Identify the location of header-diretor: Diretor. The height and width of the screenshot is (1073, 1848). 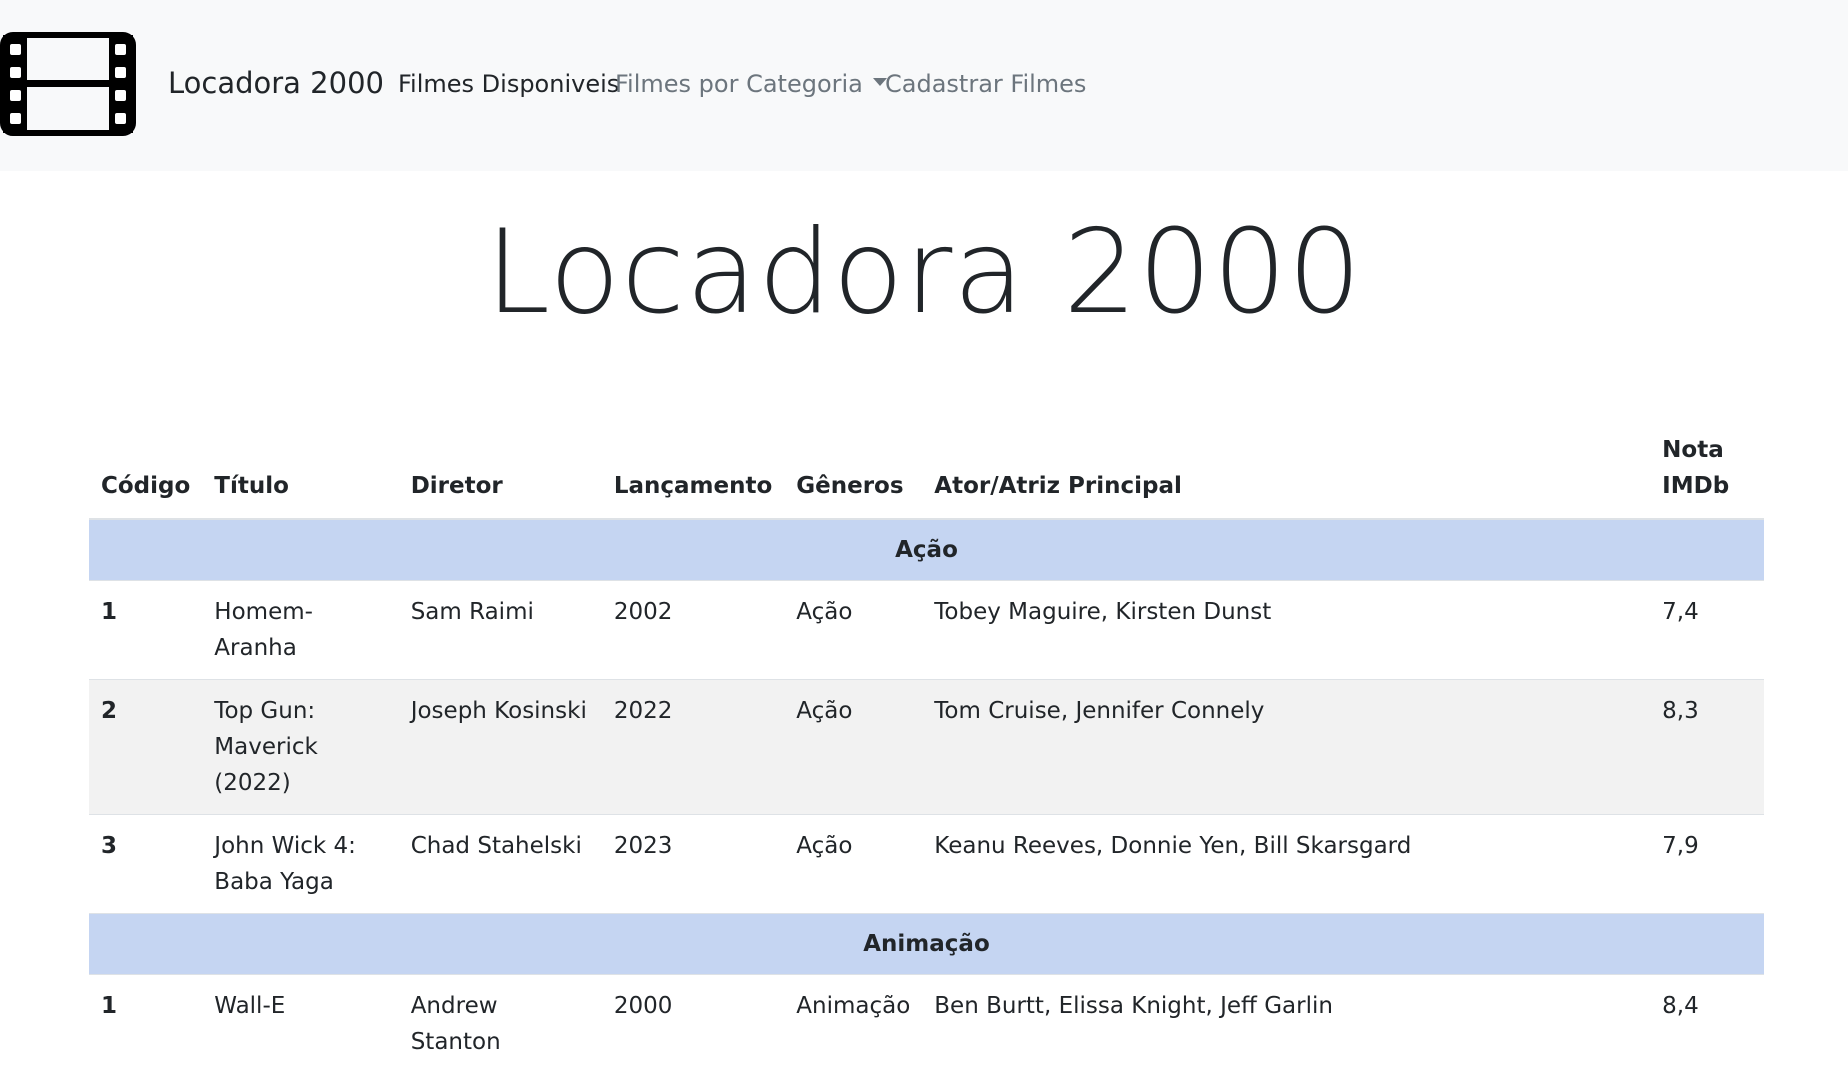
(500, 469).